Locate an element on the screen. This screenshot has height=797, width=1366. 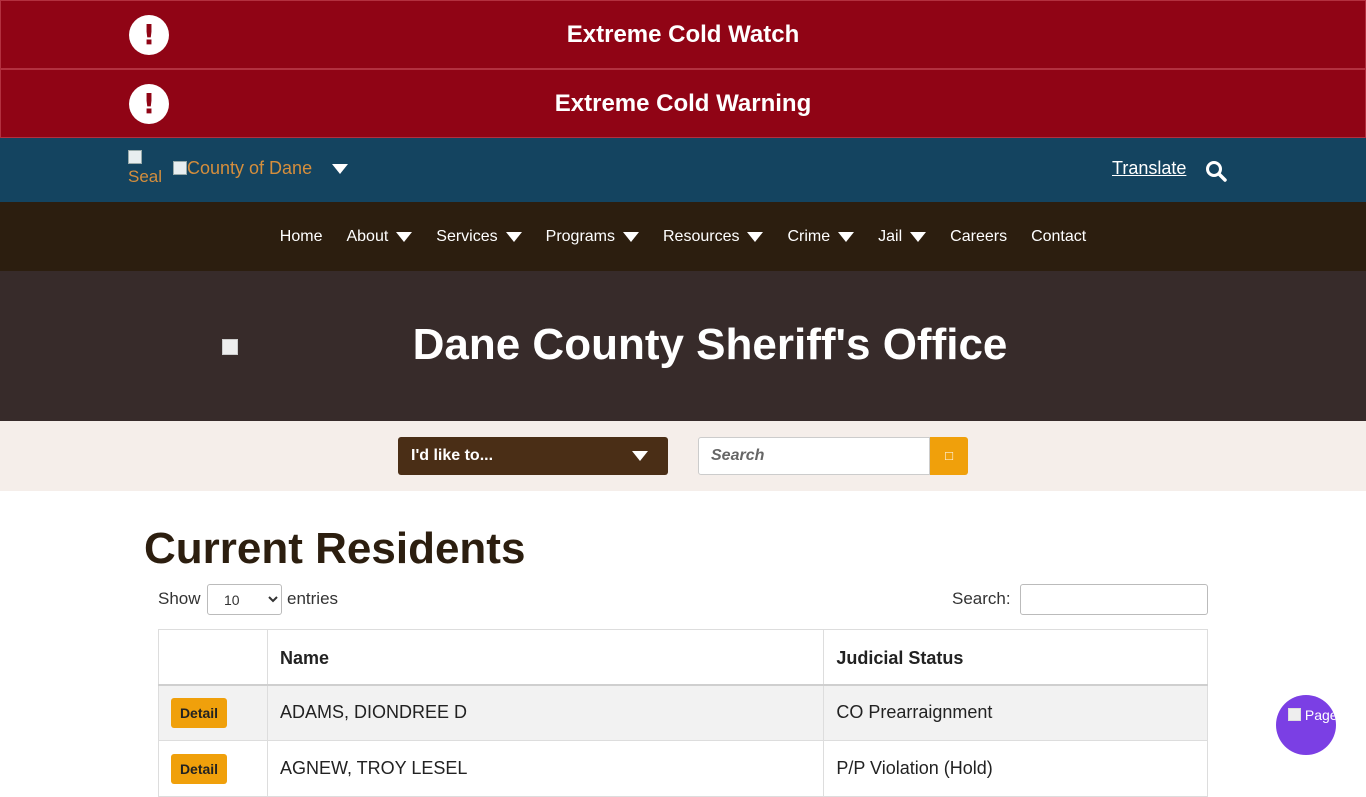
section-heading: Current Residents is located at coordinates (335, 548).